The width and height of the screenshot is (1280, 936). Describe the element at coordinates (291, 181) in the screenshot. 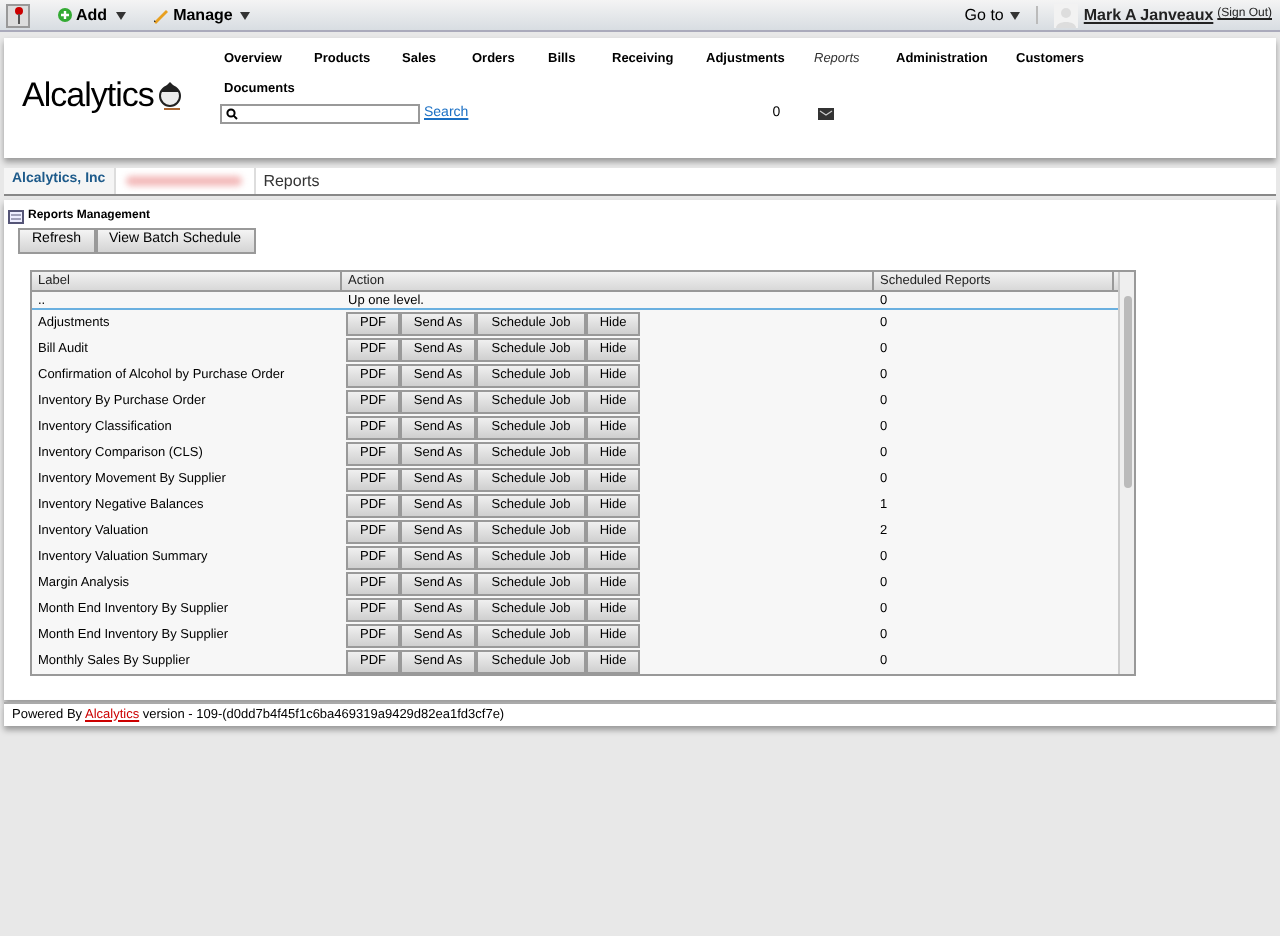

I see `page-title: Reports` at that location.